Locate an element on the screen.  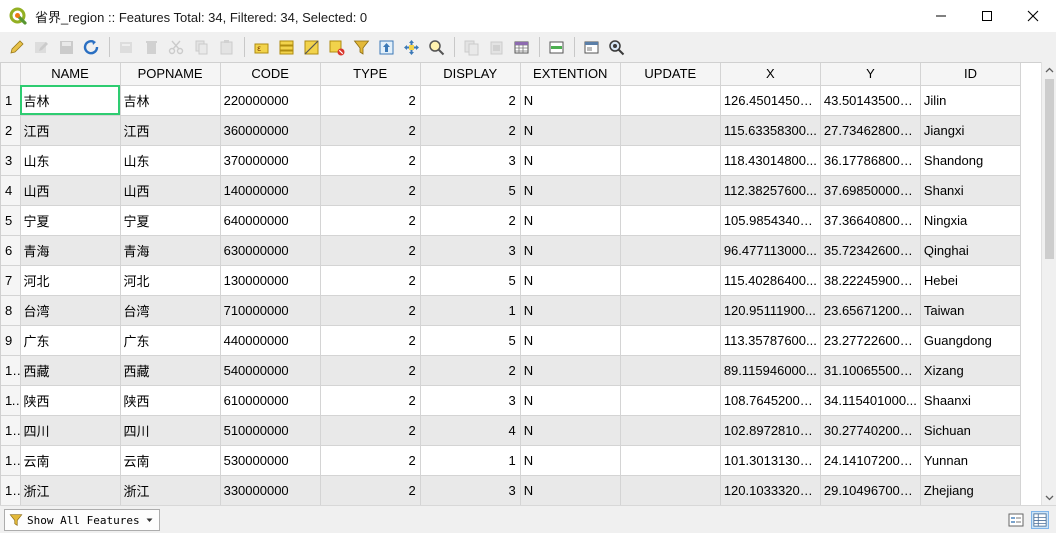
move-selection-top-button is located at coordinates (386, 47).